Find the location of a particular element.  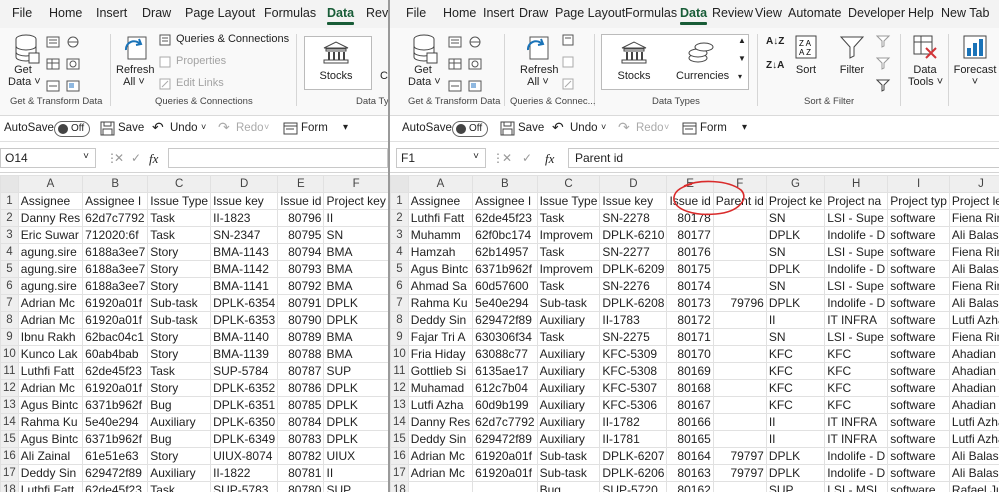

cell: 80788 is located at coordinates (301, 354).